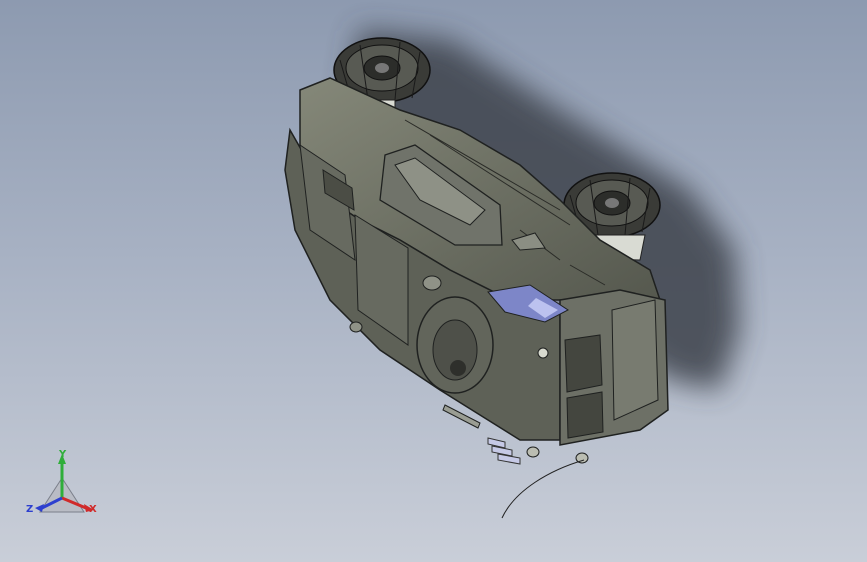  What do you see at coordinates (504, 451) in the screenshot?
I see `underbody-fins` at bounding box center [504, 451].